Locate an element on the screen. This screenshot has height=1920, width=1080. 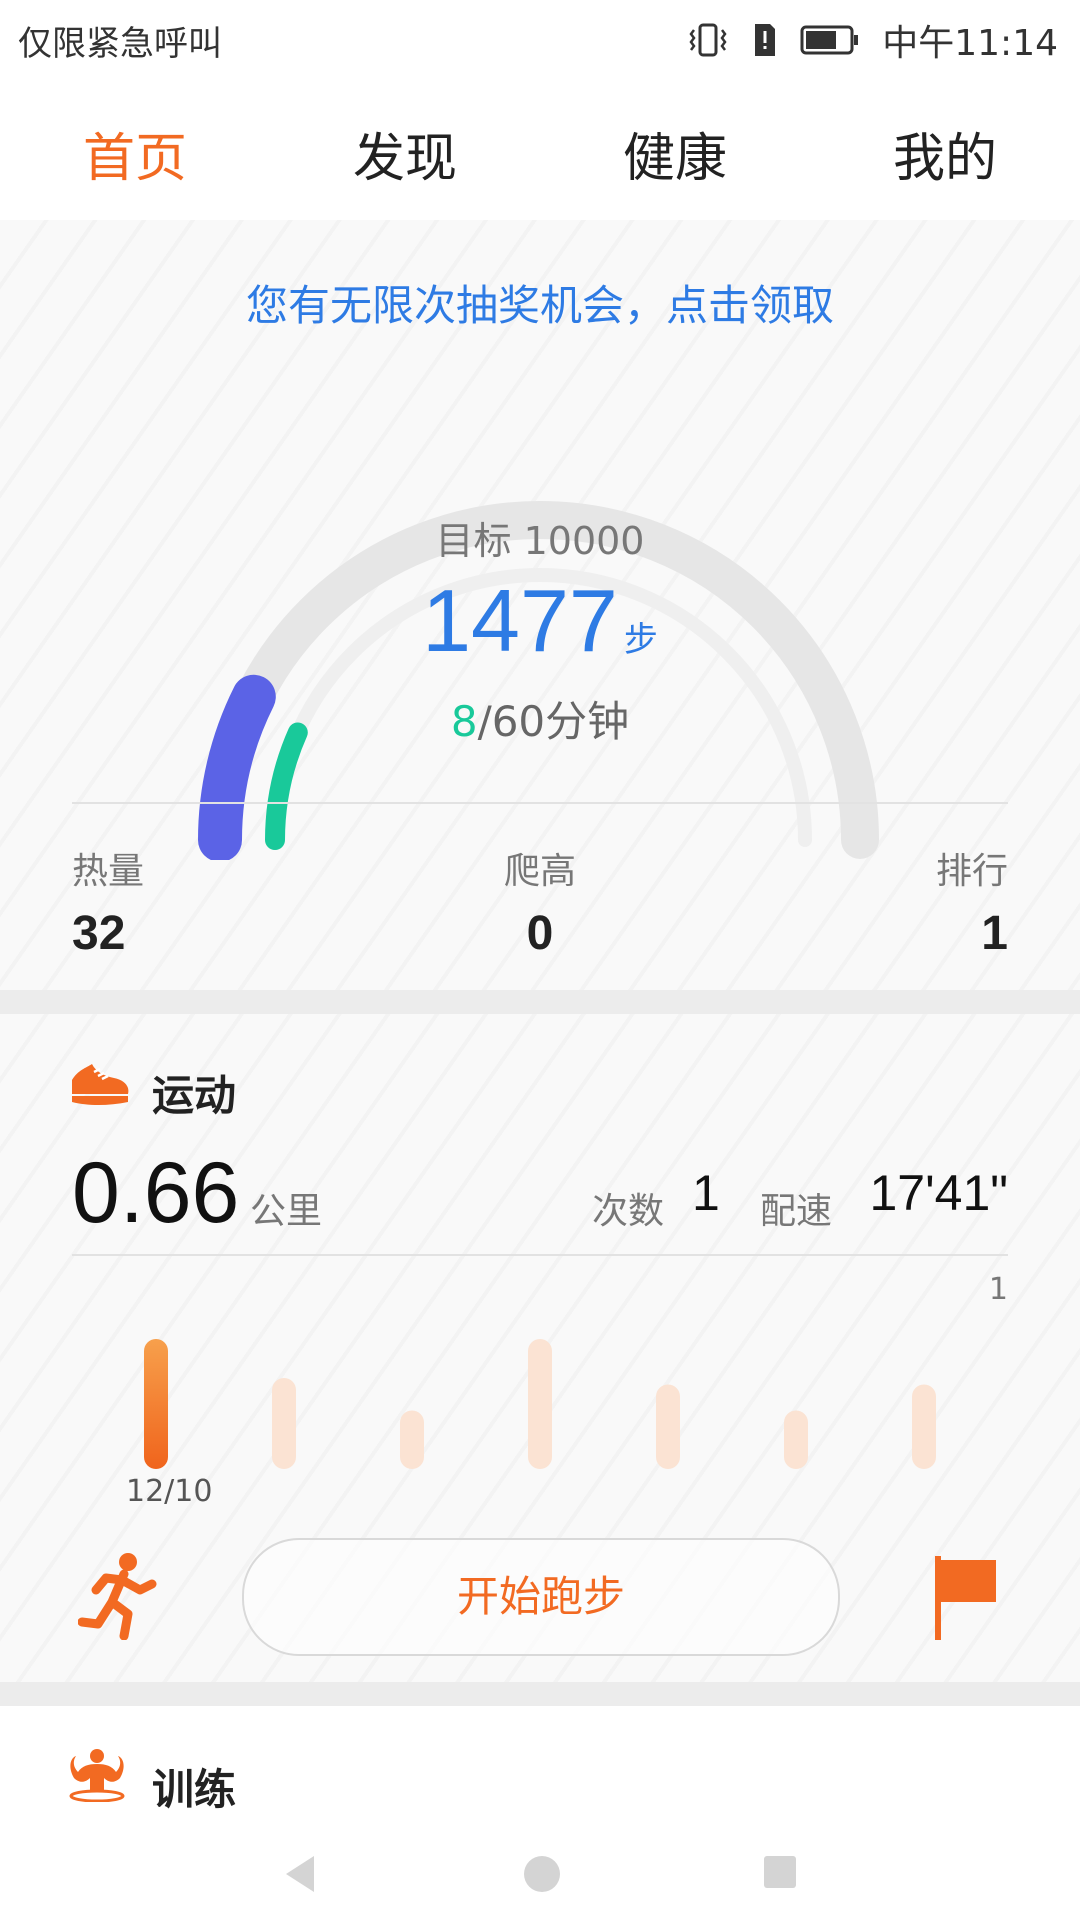
stat-label: 爬高 is located at coordinates (539, 871).